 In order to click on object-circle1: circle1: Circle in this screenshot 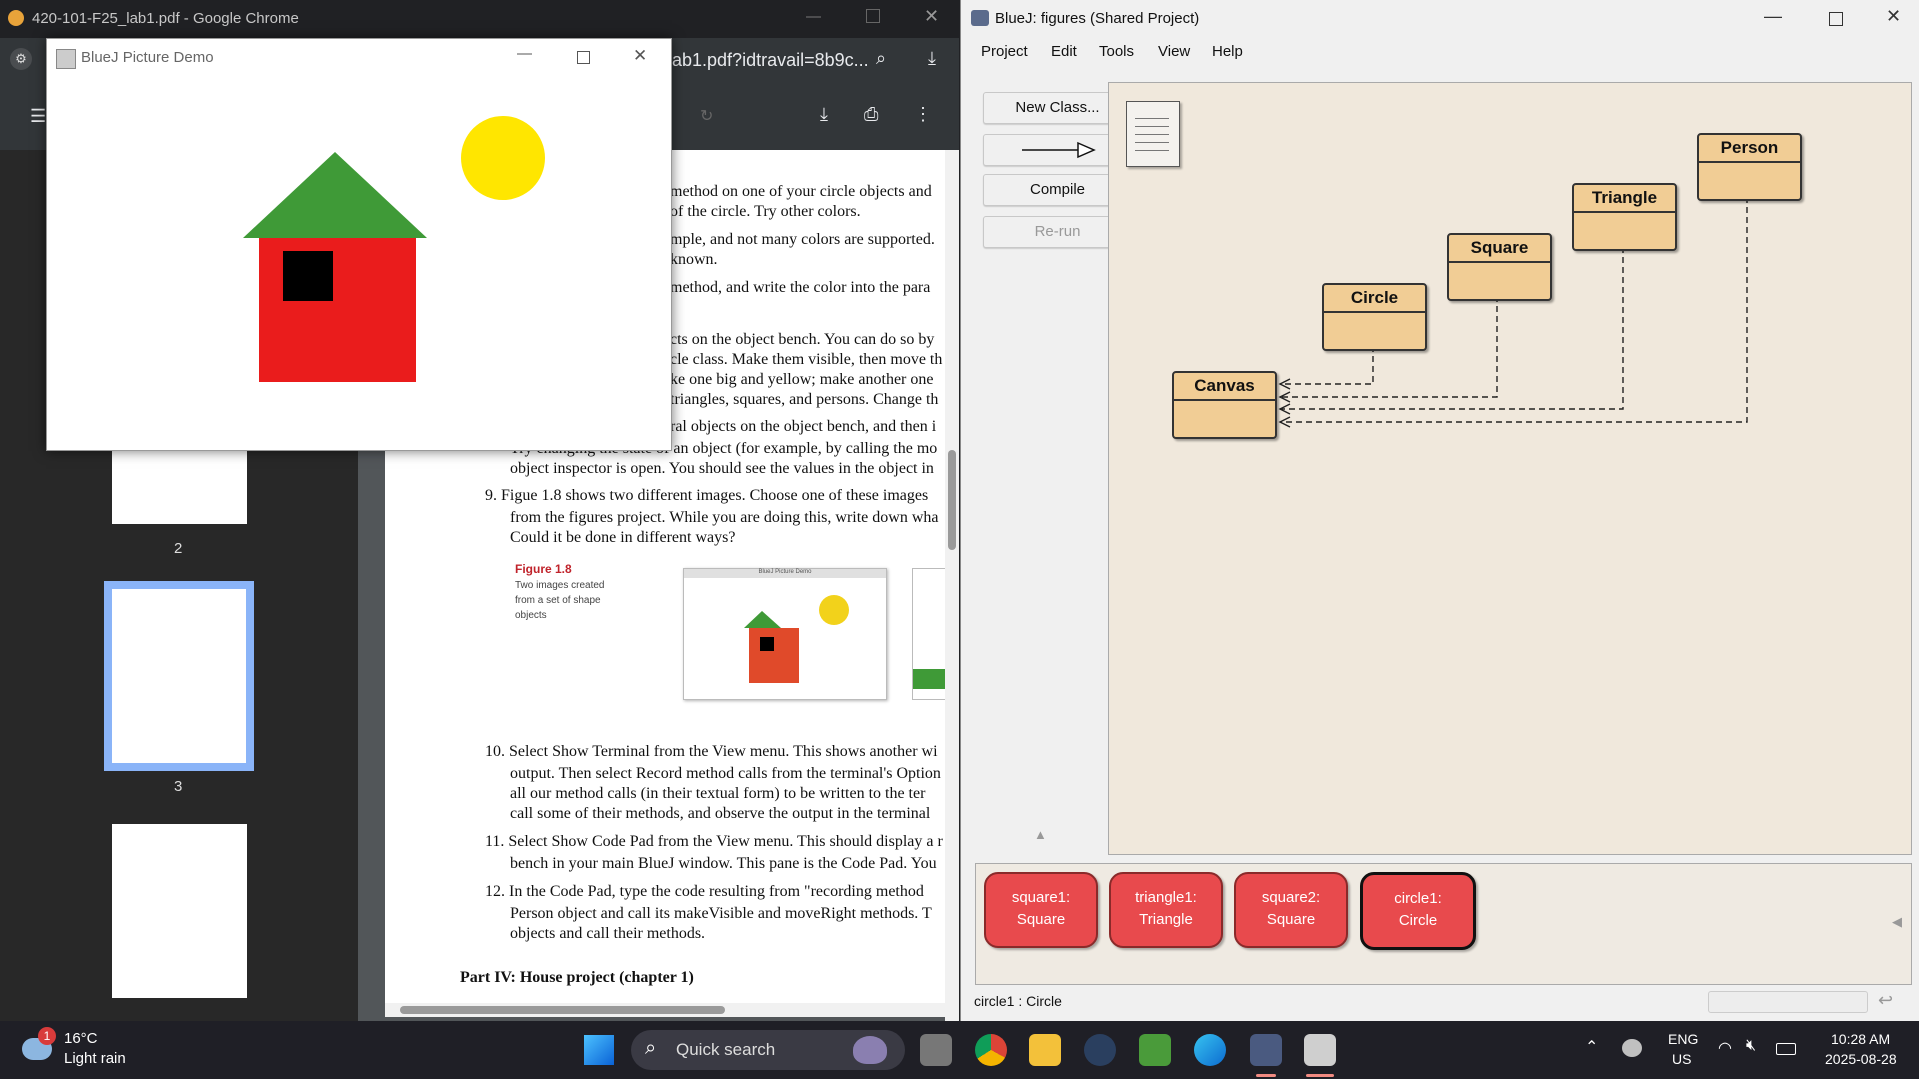, I will do `click(1418, 911)`.